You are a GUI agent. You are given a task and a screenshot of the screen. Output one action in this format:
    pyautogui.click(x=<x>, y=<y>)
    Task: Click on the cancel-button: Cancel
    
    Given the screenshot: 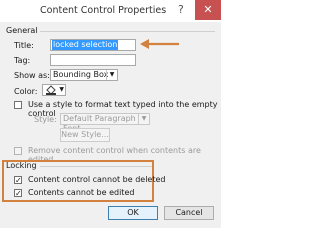 What is the action you would take?
    pyautogui.click(x=189, y=213)
    